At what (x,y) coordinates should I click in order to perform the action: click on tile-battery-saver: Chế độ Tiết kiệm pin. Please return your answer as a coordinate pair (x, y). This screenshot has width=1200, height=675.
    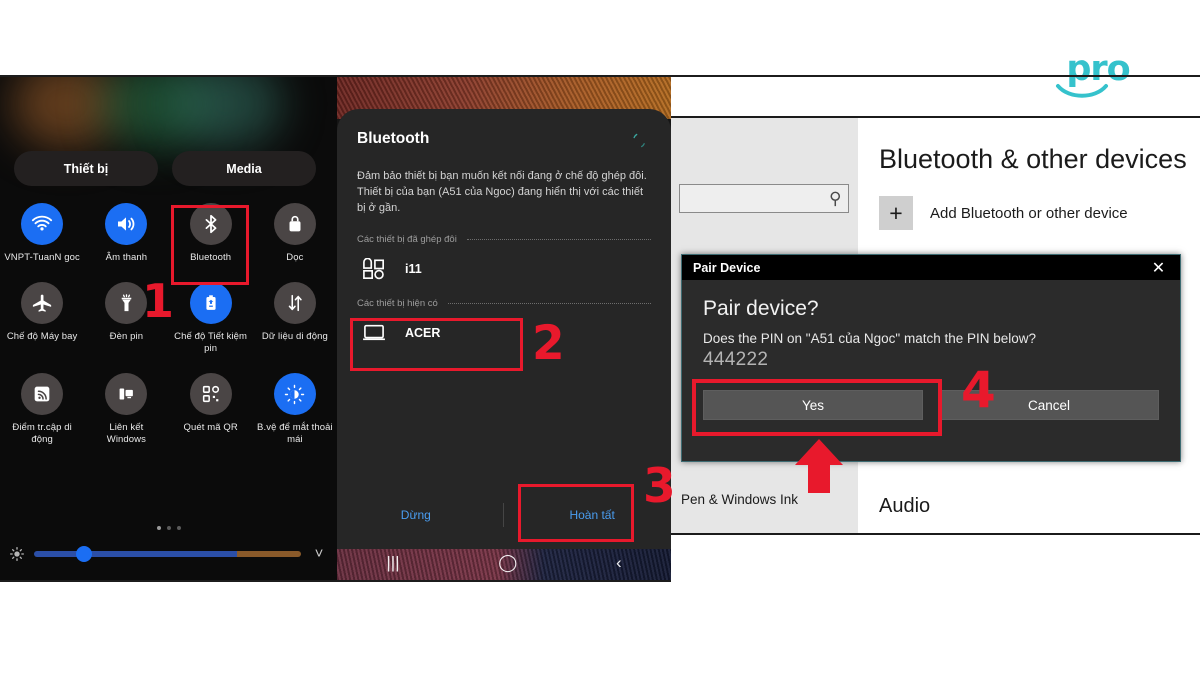
    Looking at the image, I should click on (211, 318).